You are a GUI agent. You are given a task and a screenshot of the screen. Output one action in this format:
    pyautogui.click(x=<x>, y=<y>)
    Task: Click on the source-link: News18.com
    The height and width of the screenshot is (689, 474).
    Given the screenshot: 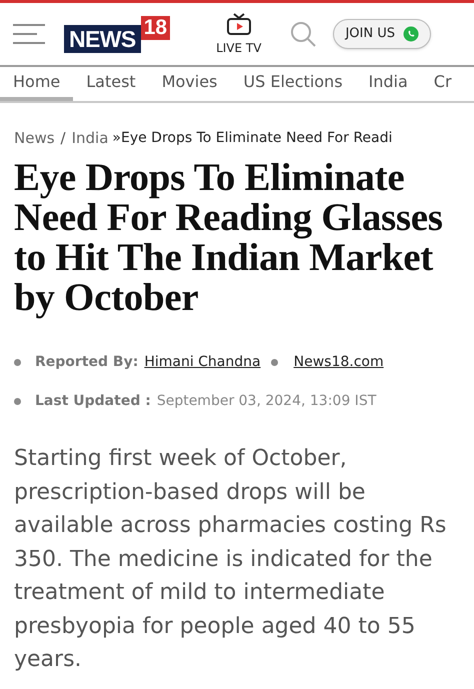 What is the action you would take?
    pyautogui.click(x=339, y=362)
    